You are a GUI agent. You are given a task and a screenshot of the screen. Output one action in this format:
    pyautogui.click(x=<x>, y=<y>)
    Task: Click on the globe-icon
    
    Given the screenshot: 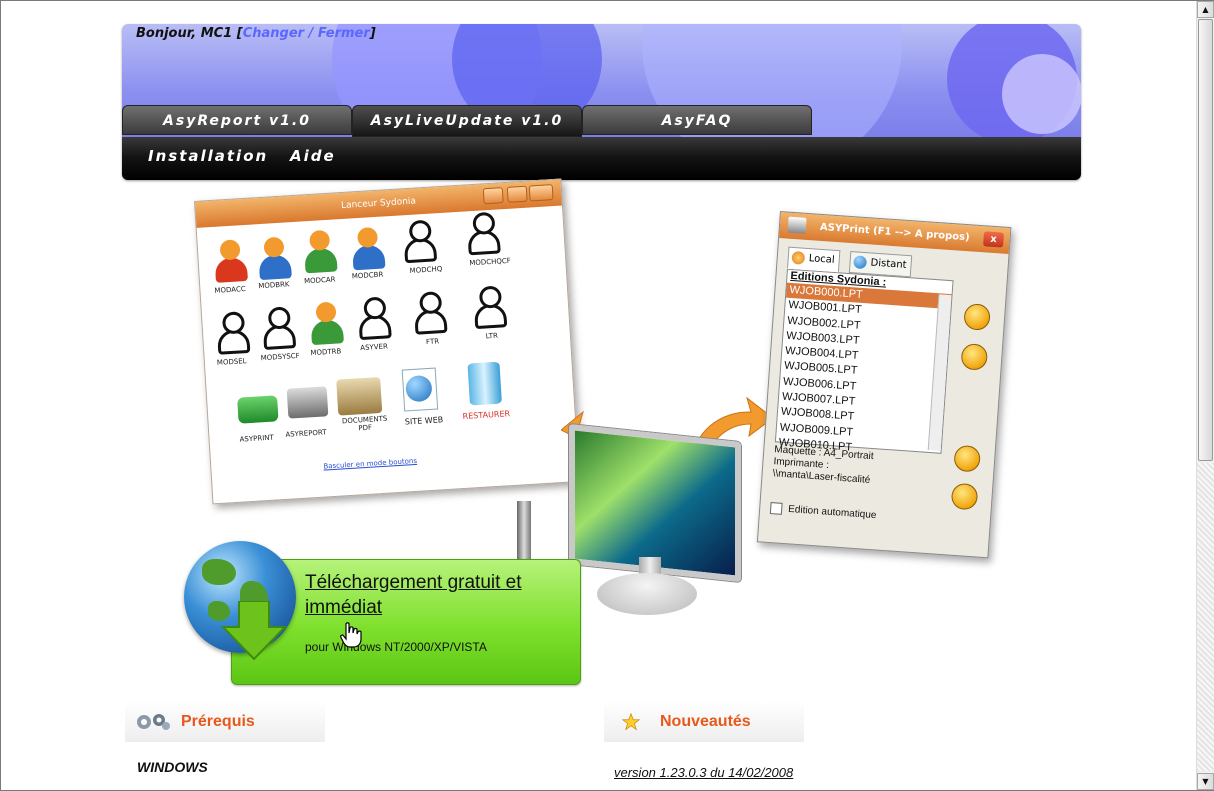 What is the action you would take?
    pyautogui.click(x=860, y=262)
    